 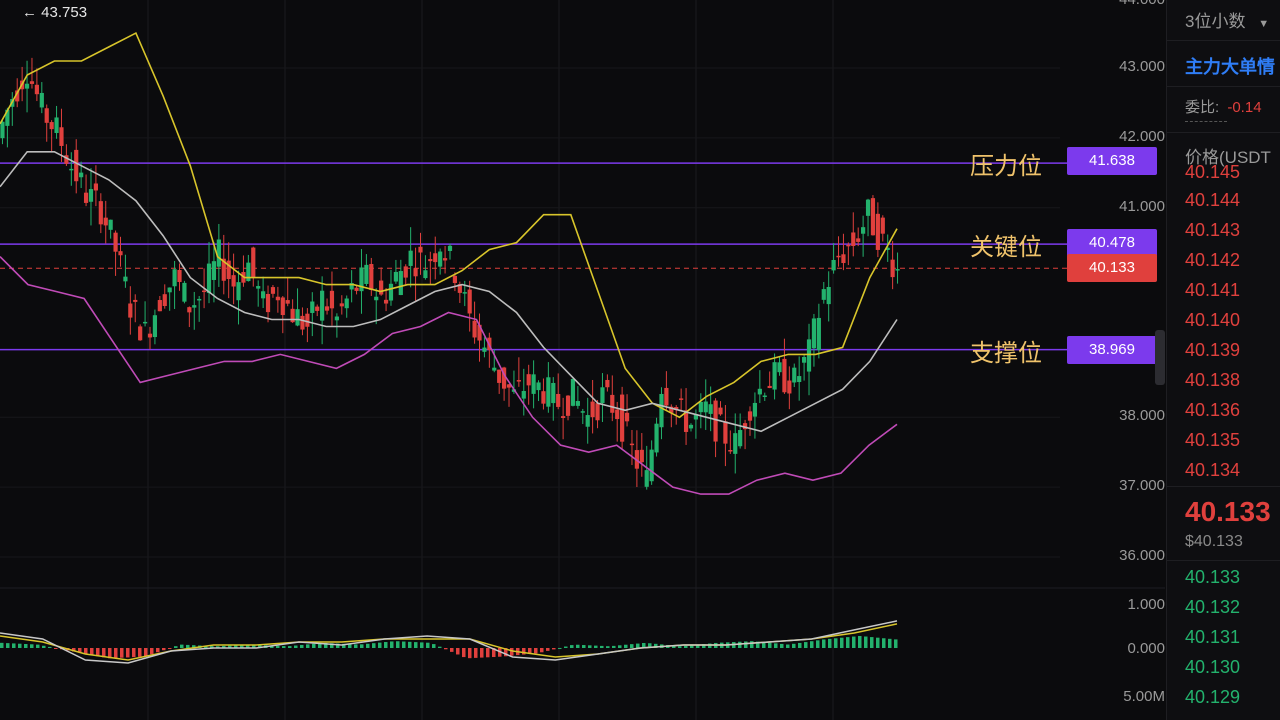 I want to click on ask-price: 40.143, so click(x=1212, y=230).